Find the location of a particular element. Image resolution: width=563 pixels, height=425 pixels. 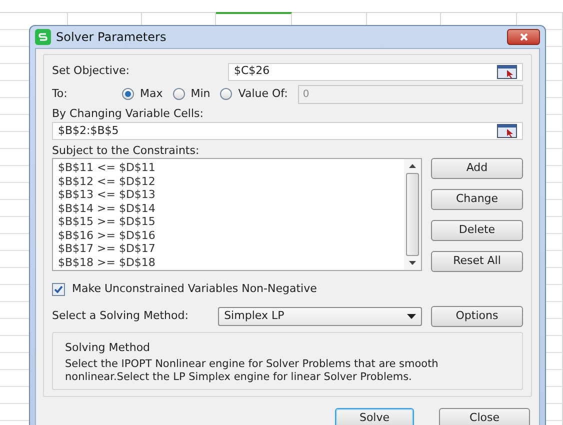

scroll-down-icon is located at coordinates (412, 263).